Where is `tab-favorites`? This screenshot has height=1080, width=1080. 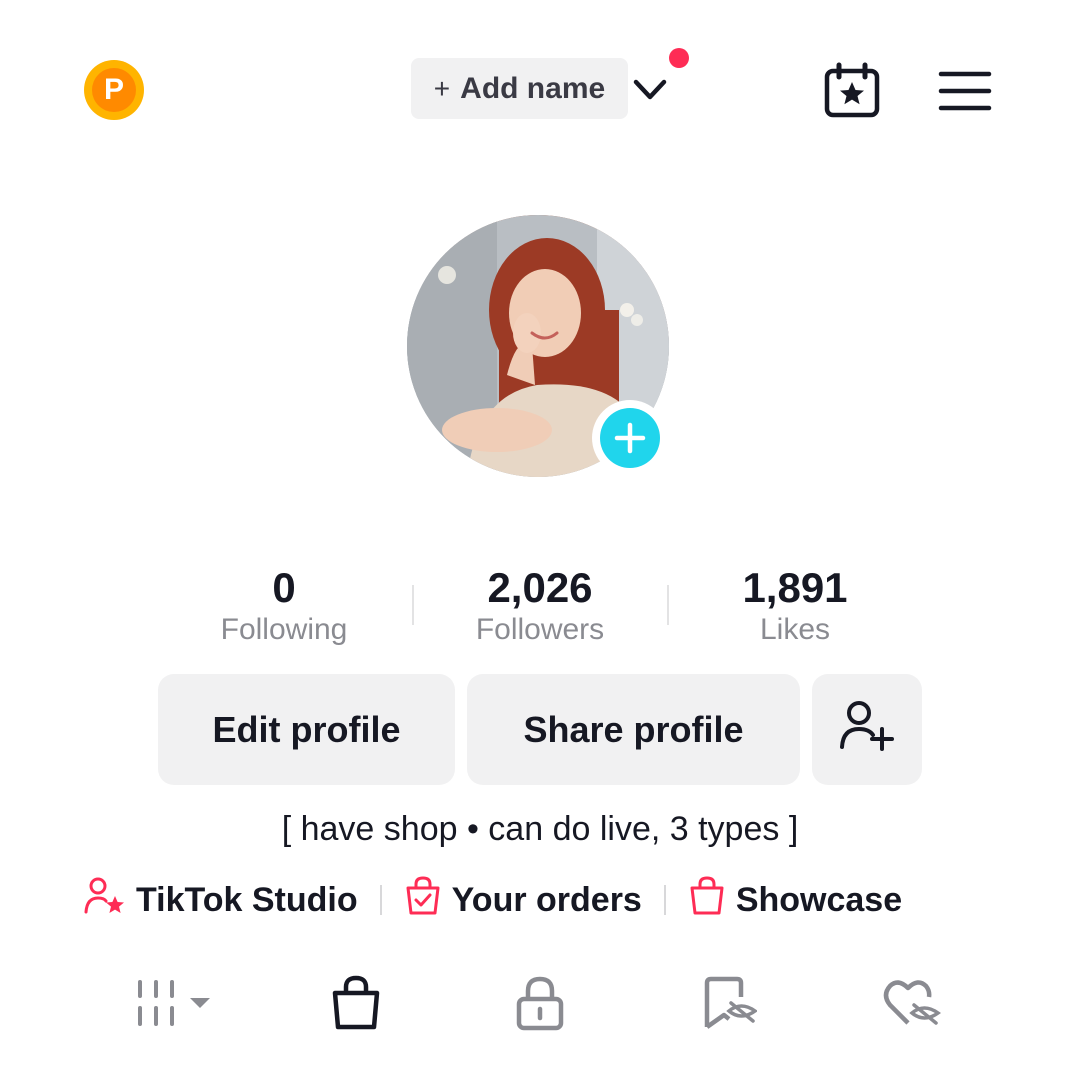
tab-favorites is located at coordinates (727, 1005).